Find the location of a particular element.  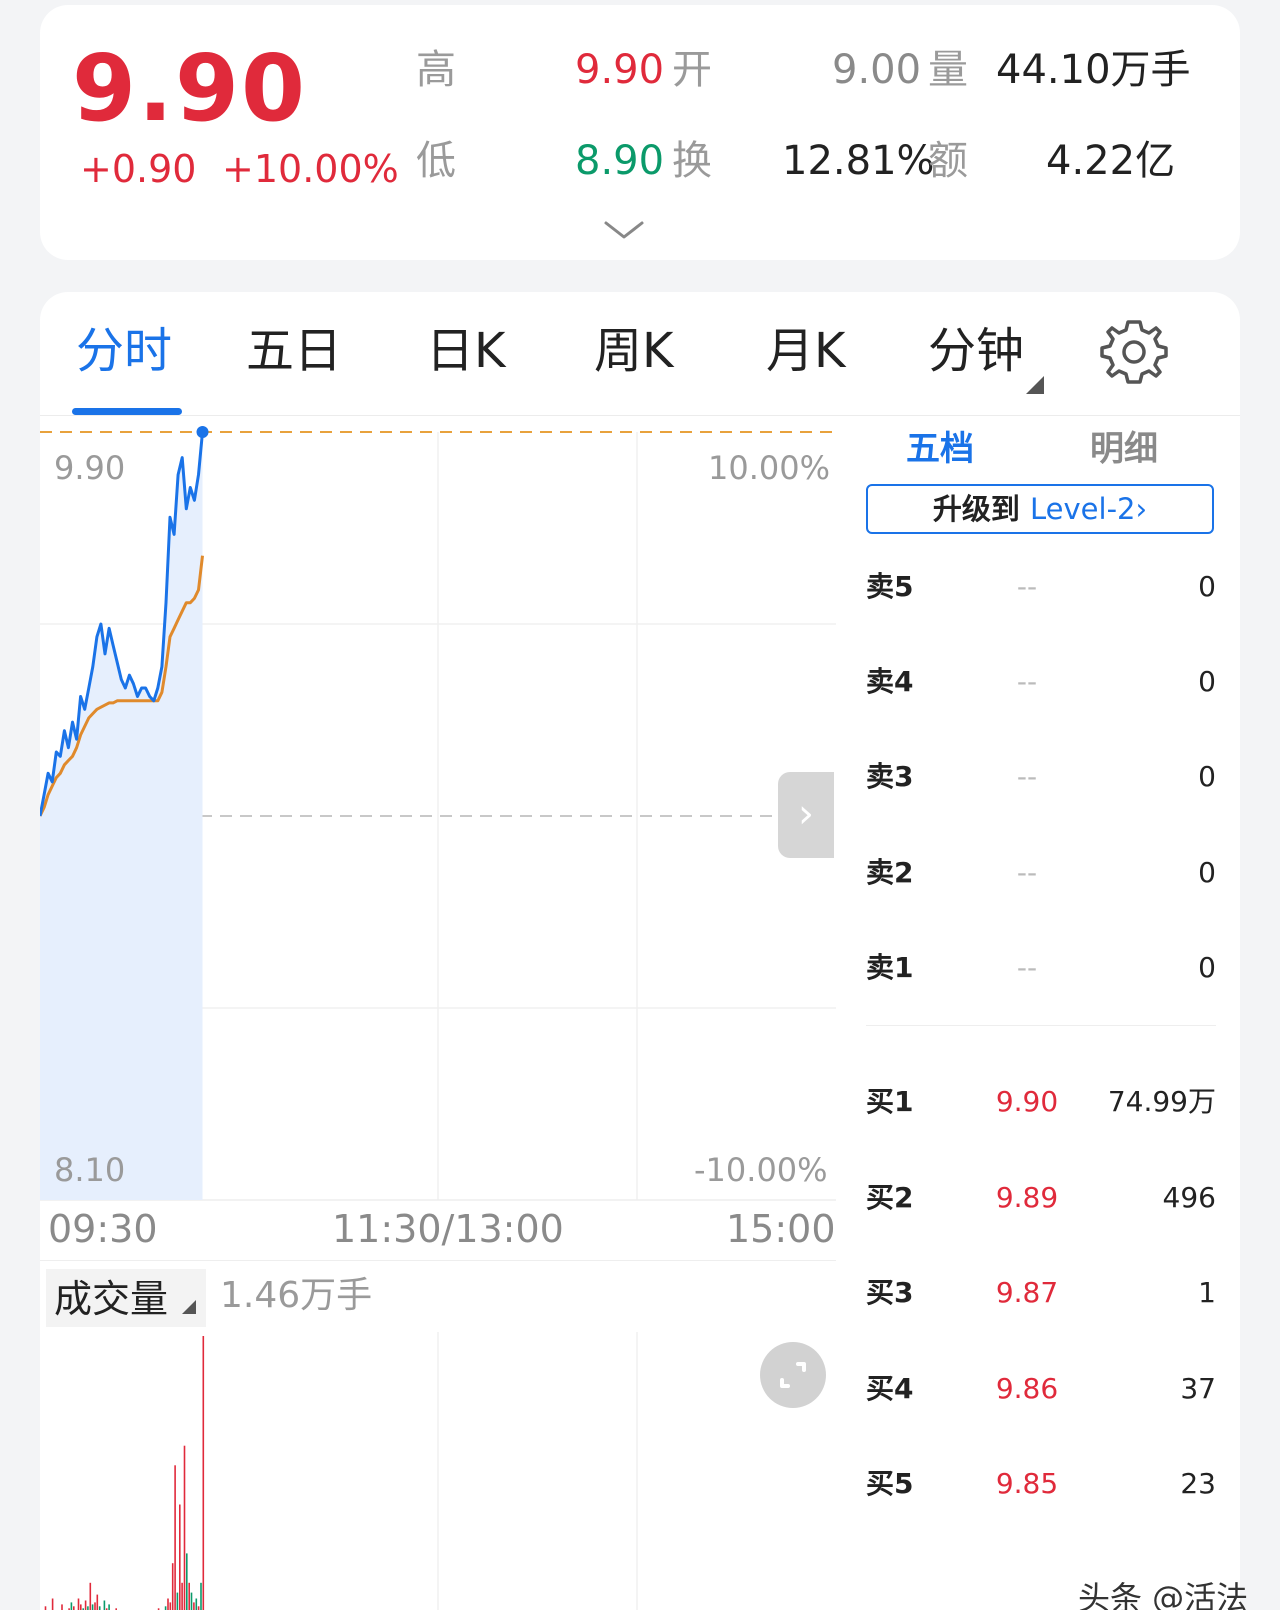

buy-level-5: 买5 9.85 23 is located at coordinates (1041, 1484).